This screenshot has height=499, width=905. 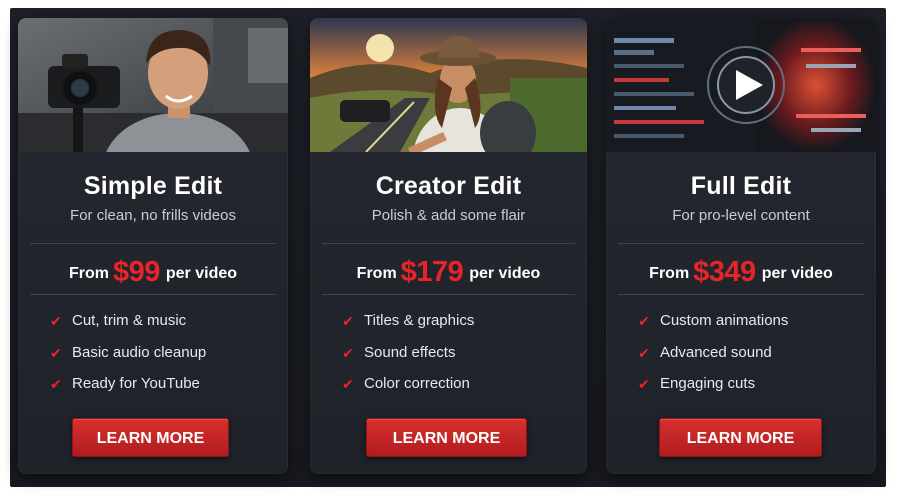 What do you see at coordinates (741, 186) in the screenshot?
I see `plan-title: Full Edit` at bounding box center [741, 186].